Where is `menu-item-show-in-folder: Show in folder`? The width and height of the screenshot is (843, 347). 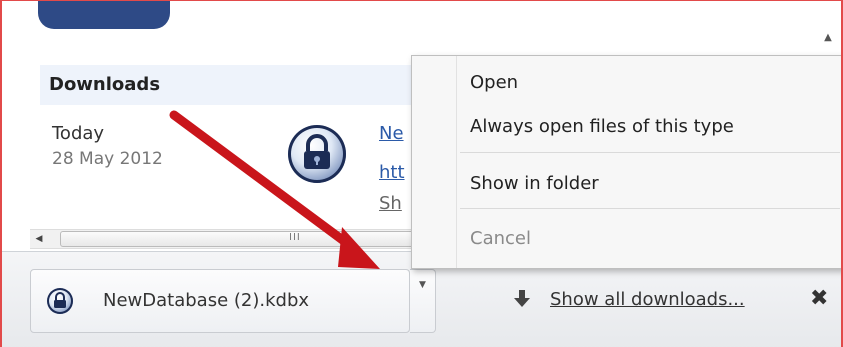 menu-item-show-in-folder: Show in folder is located at coordinates (534, 183).